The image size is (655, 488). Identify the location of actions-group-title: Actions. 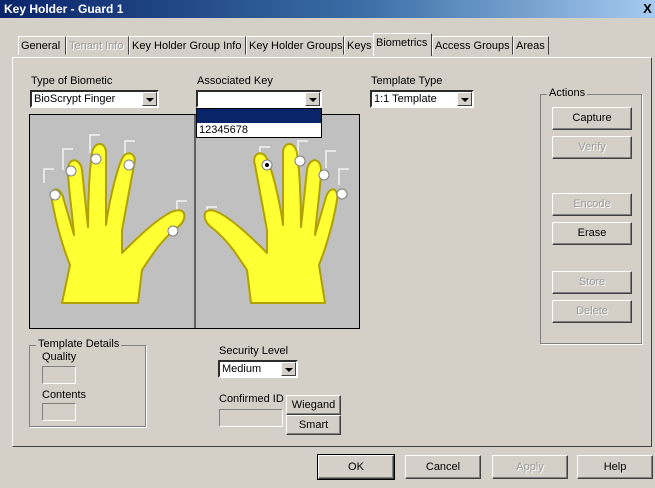
(567, 93).